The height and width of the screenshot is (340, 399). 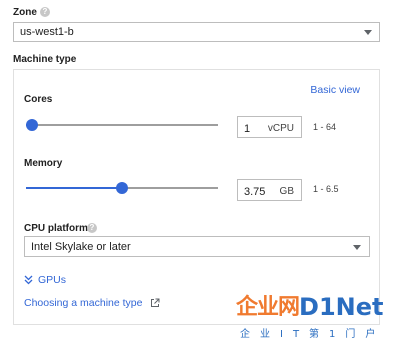 I want to click on gpus-link: GPUs, so click(x=52, y=280).